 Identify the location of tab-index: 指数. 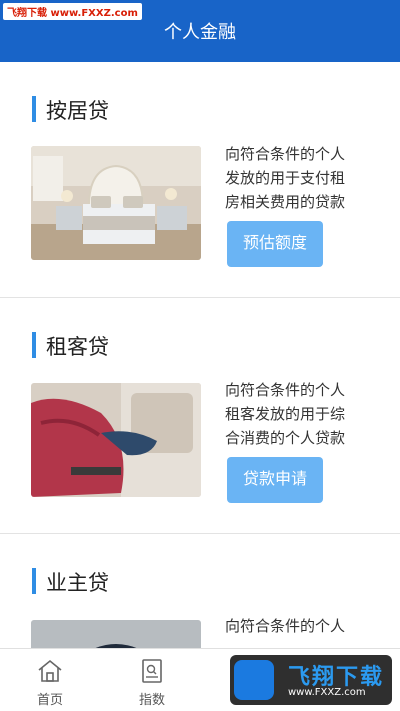
(152, 680).